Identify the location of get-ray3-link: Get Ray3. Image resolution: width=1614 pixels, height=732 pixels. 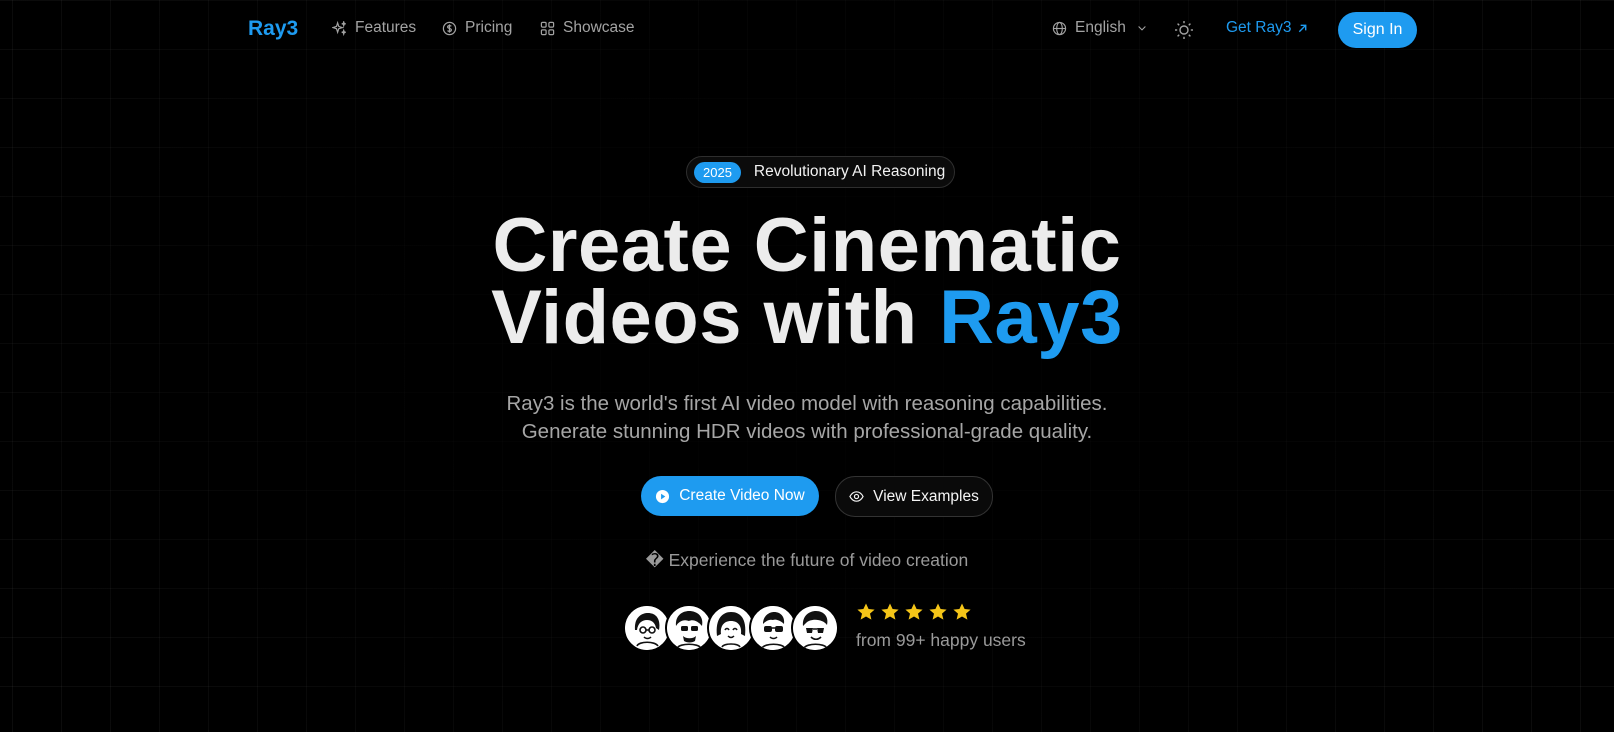
(1267, 28).